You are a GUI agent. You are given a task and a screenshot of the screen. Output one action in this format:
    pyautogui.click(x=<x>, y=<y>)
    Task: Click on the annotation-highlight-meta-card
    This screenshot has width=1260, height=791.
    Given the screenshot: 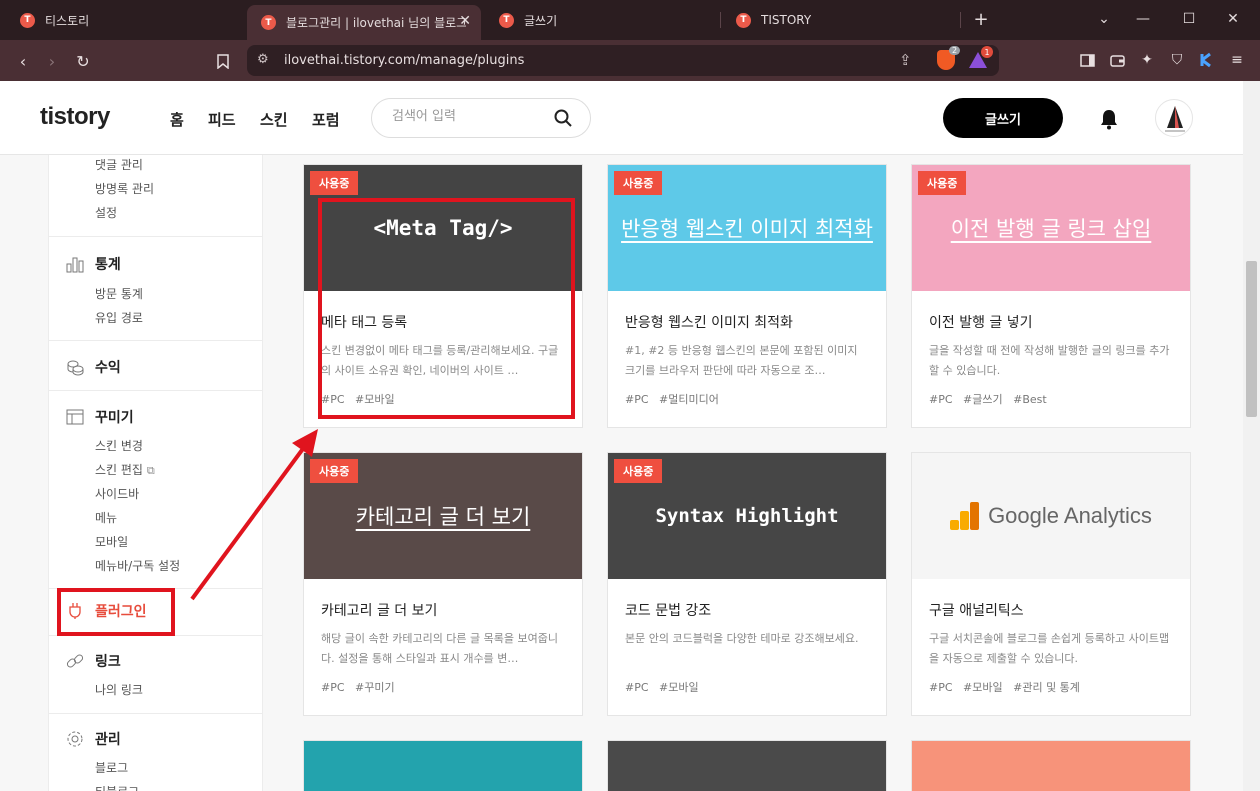 What is the action you would take?
    pyautogui.click(x=446, y=308)
    